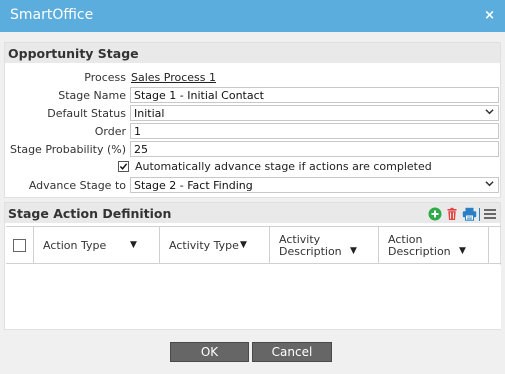 The image size is (505, 374). Describe the element at coordinates (173, 77) in the screenshot. I see `process-link: Sales Process 1` at that location.